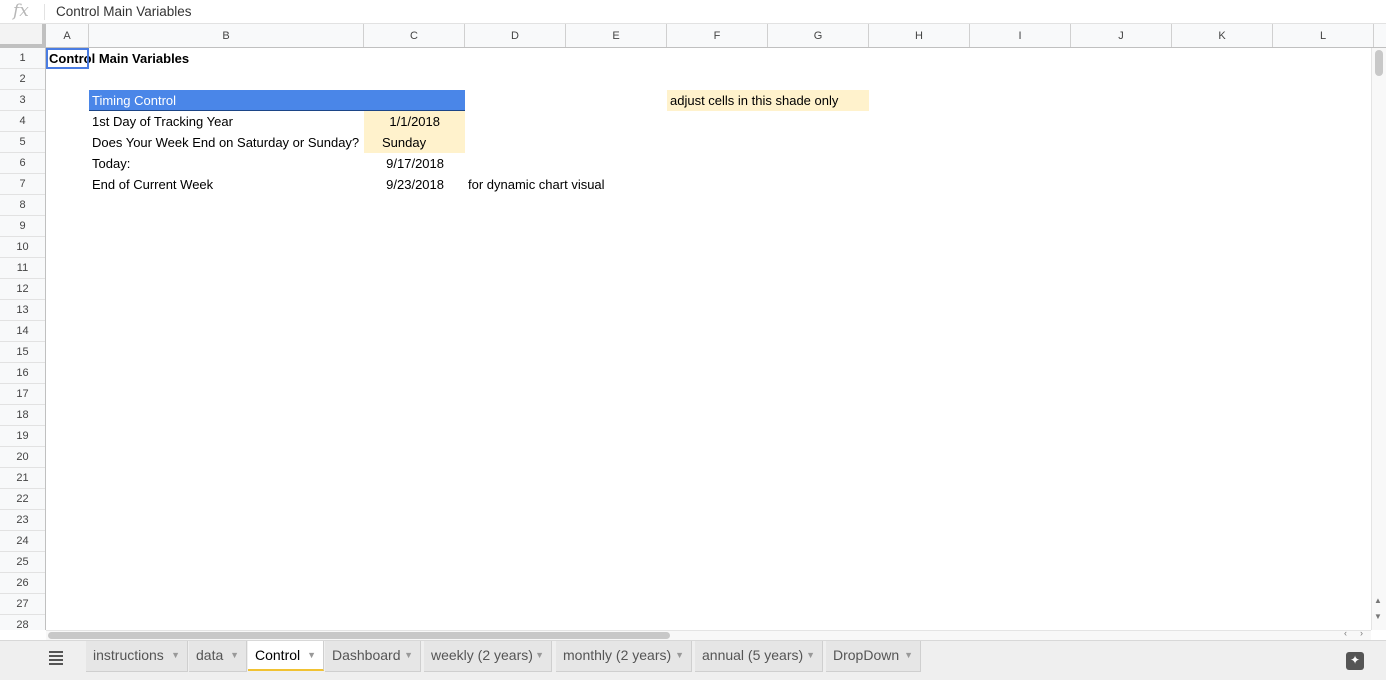 The height and width of the screenshot is (680, 1386). I want to click on tab-instructions: instructions ▼, so click(137, 656).